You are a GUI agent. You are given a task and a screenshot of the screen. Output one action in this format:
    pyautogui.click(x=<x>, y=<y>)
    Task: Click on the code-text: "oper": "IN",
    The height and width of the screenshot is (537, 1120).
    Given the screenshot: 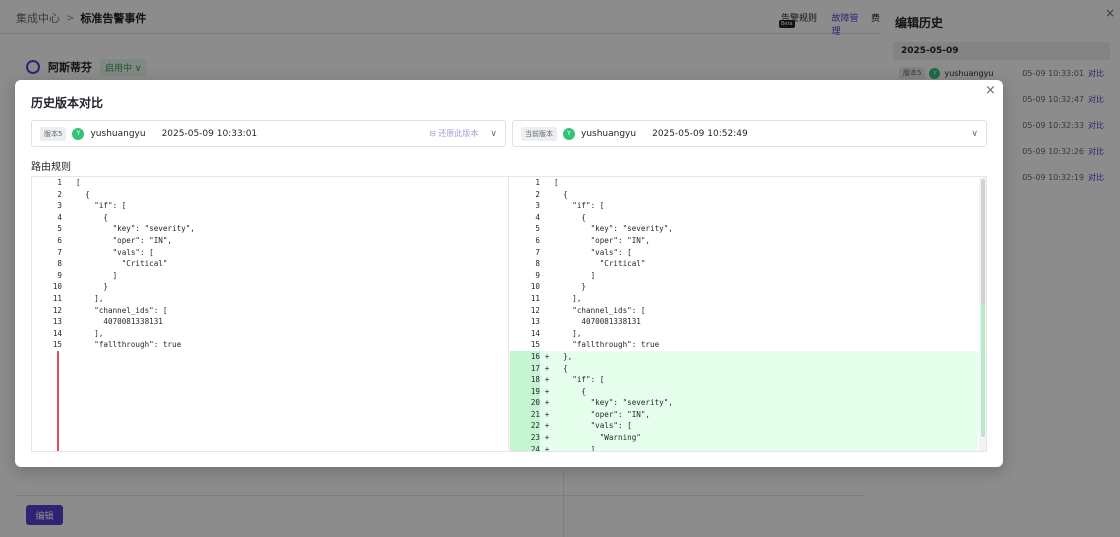 What is the action you would take?
    pyautogui.click(x=124, y=240)
    